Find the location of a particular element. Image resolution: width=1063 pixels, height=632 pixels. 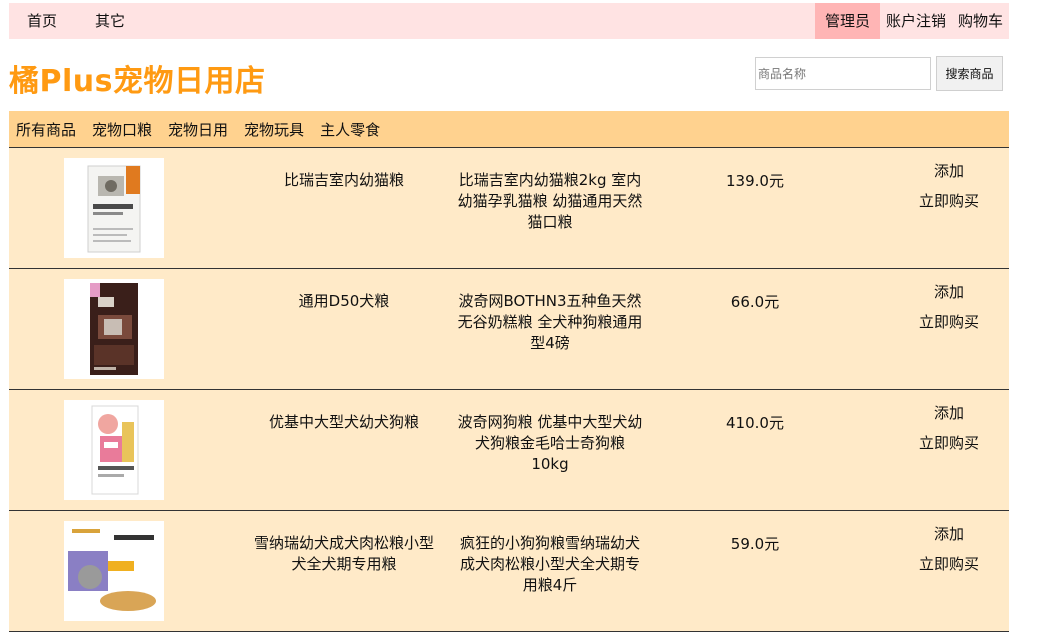

nav-home-link: 首页 is located at coordinates (33, 21).